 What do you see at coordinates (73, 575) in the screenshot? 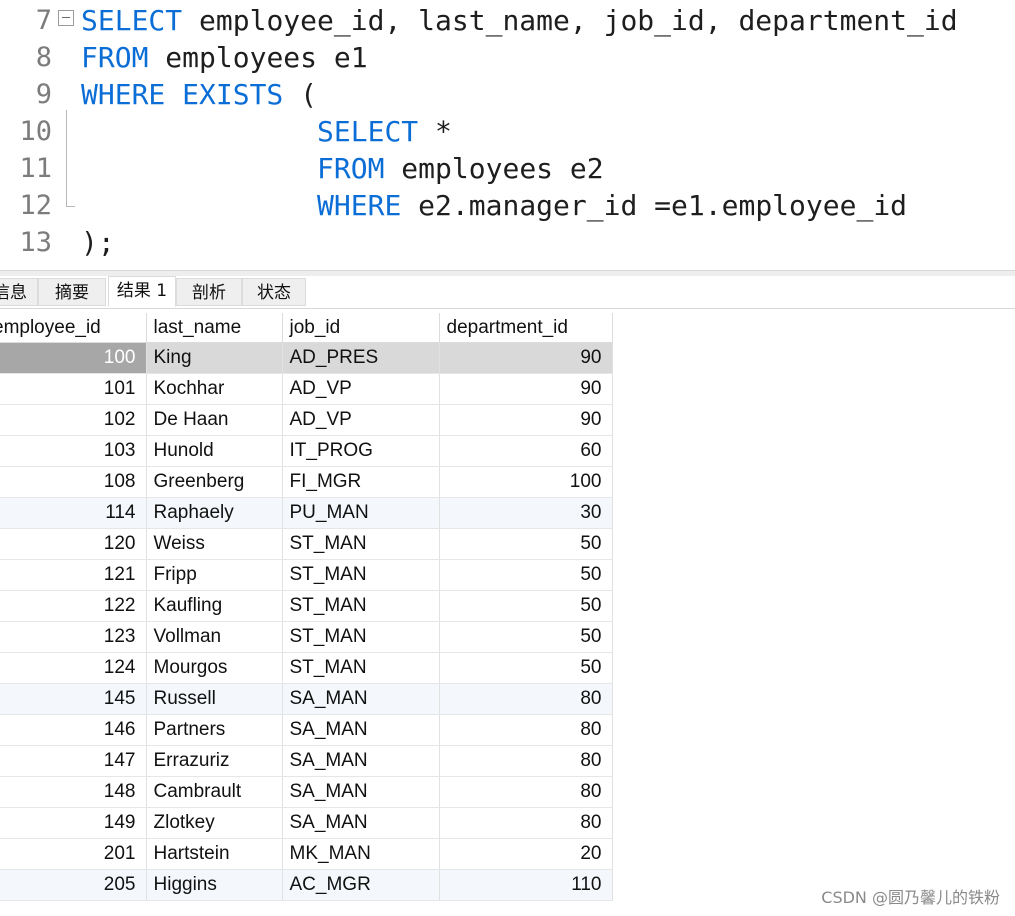
I see `cell-employee-id: 121` at bounding box center [73, 575].